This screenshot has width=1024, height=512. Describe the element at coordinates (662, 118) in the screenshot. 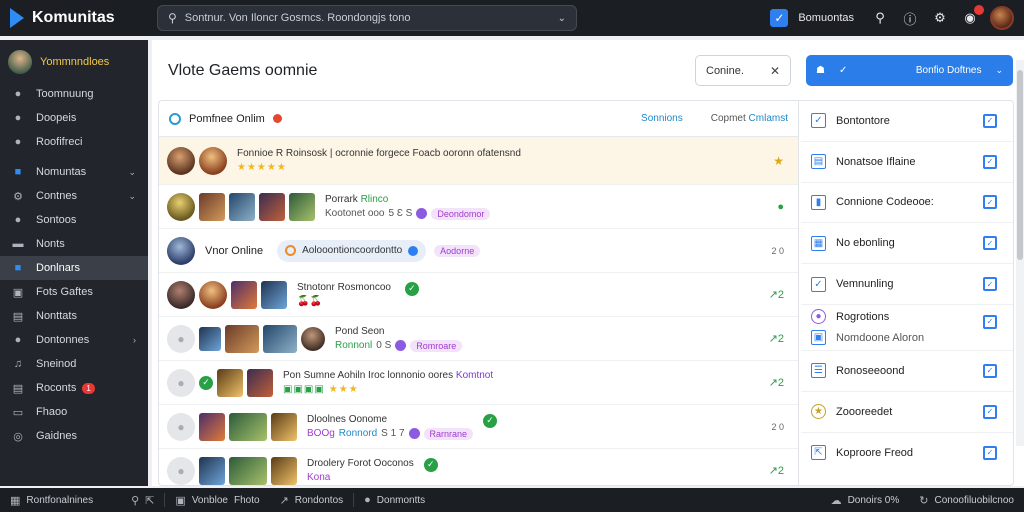

I see `tab-sessions: Sonnions` at that location.